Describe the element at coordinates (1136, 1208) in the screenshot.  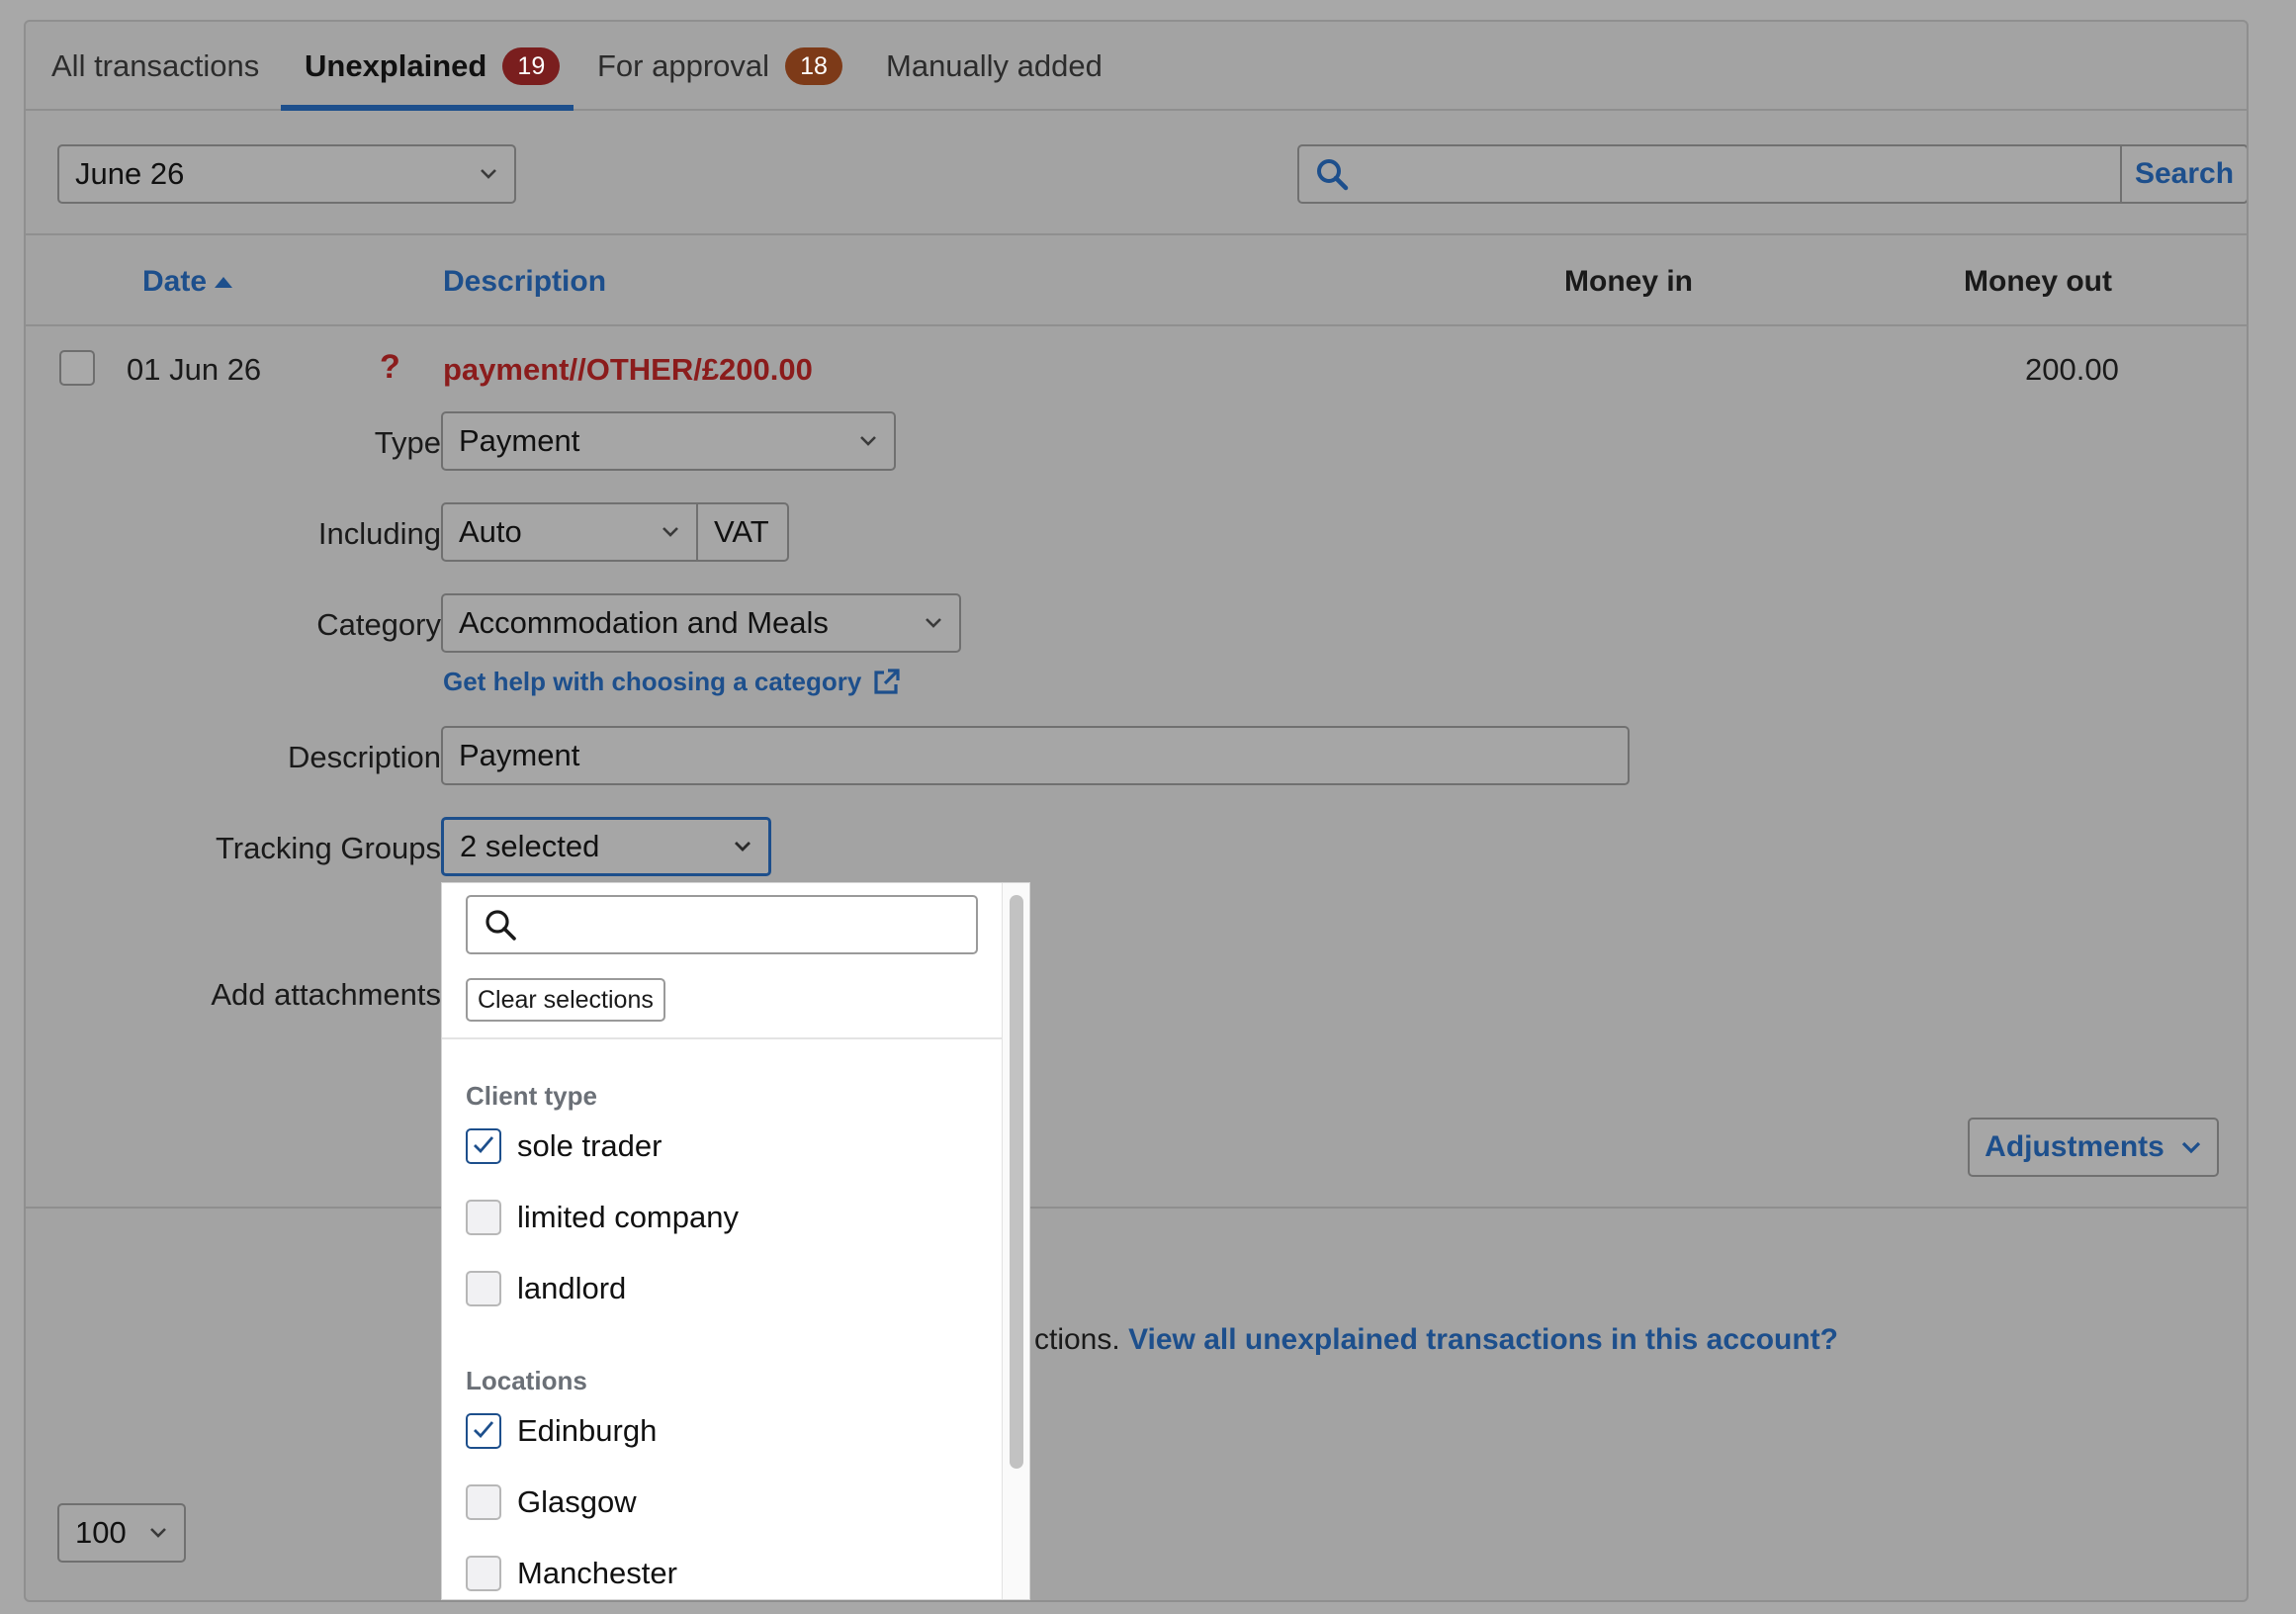
I see `row-divider` at that location.